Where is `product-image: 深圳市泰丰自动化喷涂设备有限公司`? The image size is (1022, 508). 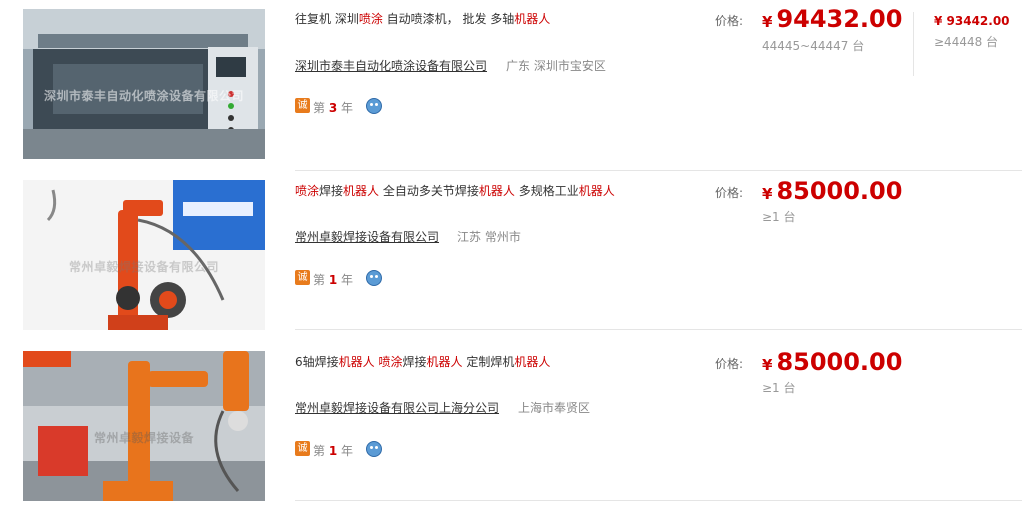 product-image: 深圳市泰丰自动化喷涂设备有限公司 is located at coordinates (144, 84).